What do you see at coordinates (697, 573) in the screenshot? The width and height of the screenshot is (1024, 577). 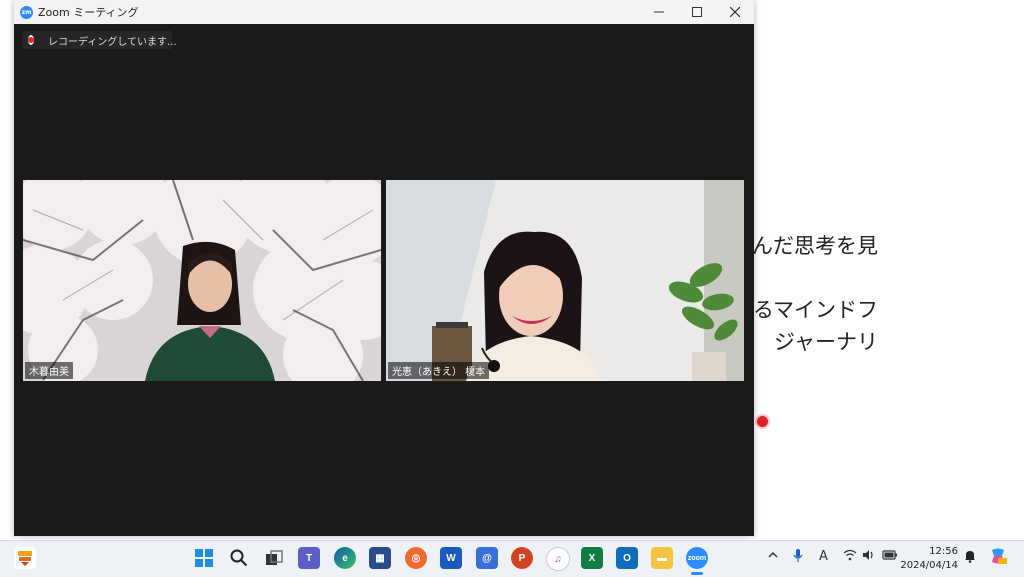 I see `active-app-indicator` at bounding box center [697, 573].